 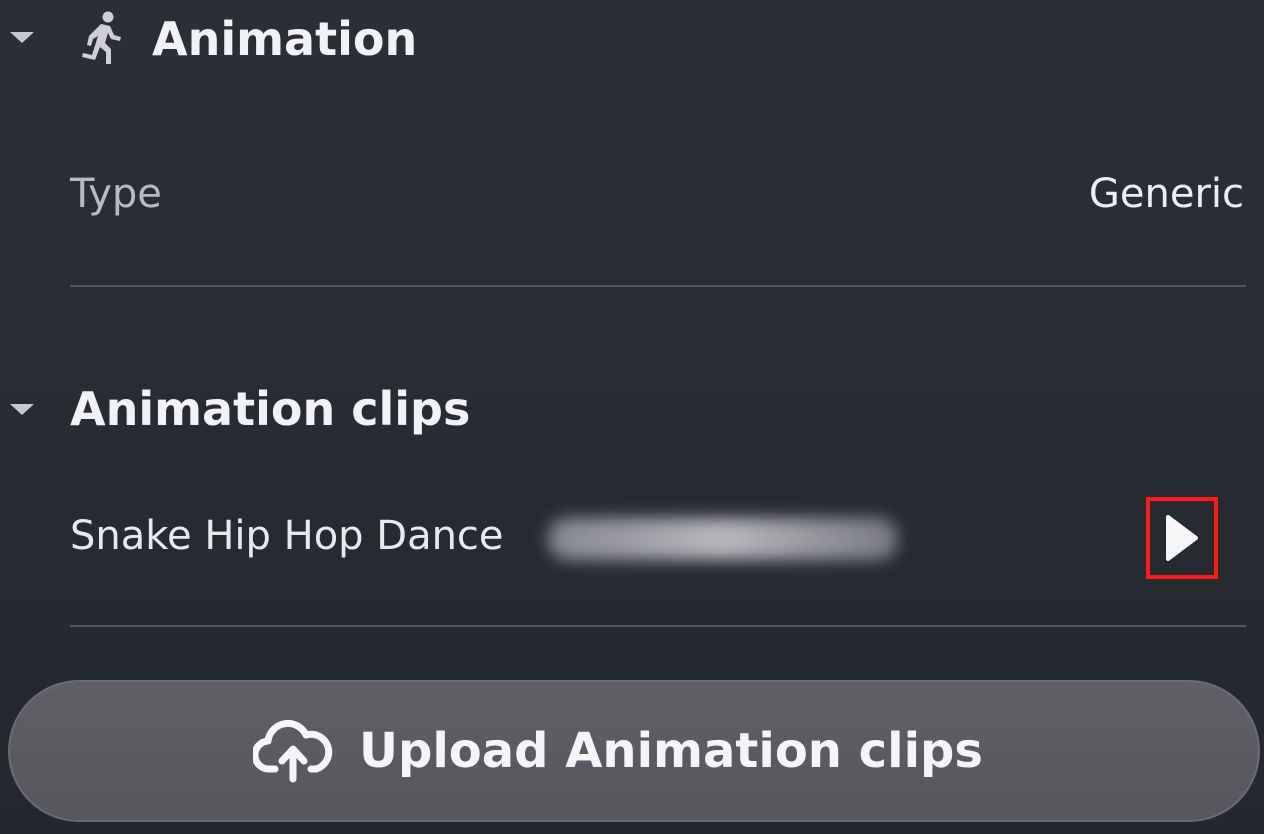 I want to click on play-icon, so click(x=1182, y=538).